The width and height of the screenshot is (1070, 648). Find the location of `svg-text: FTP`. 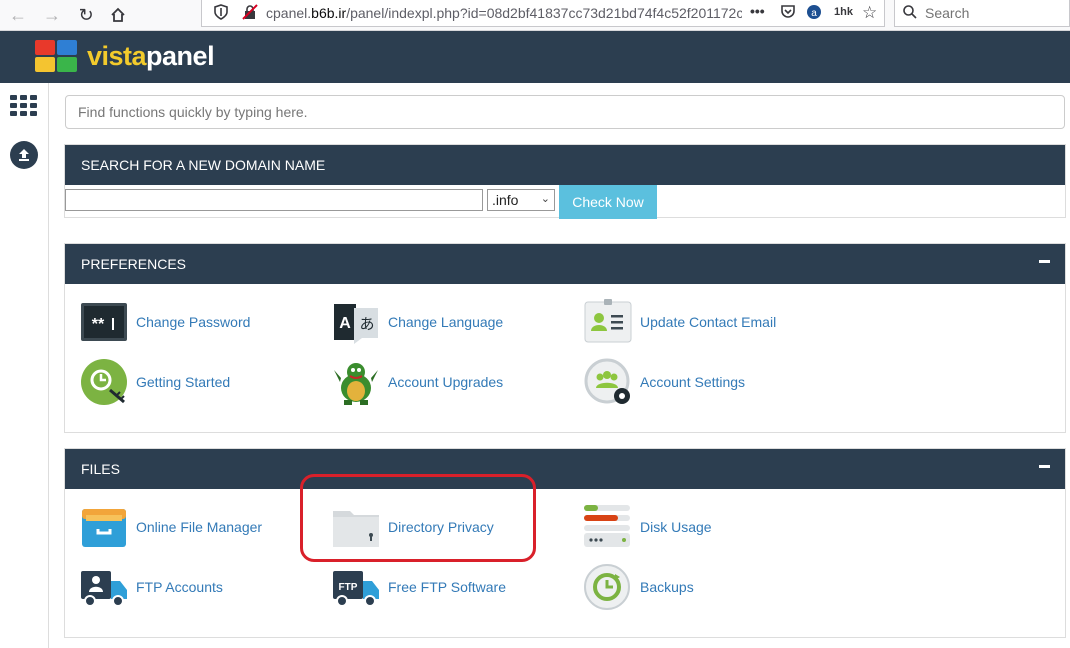

svg-text: FTP is located at coordinates (348, 587).